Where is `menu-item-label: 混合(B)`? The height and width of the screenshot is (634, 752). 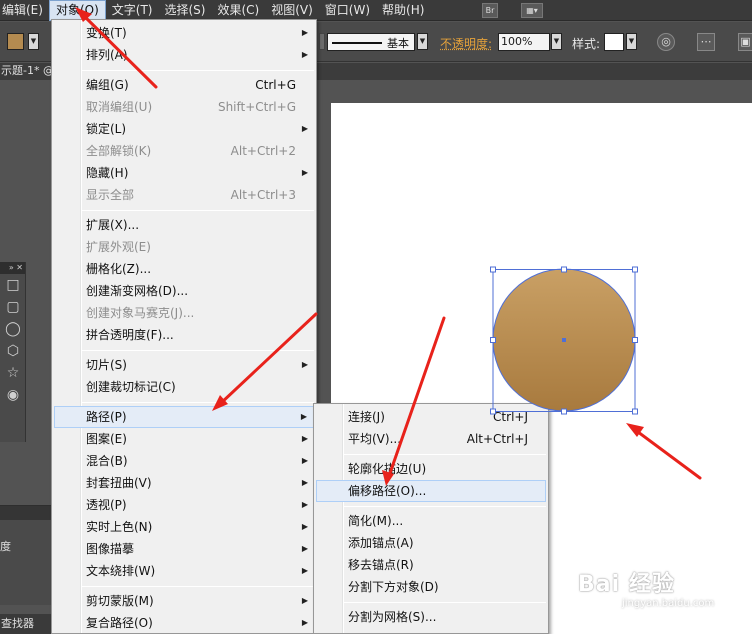 menu-item-label: 混合(B) is located at coordinates (107, 461).